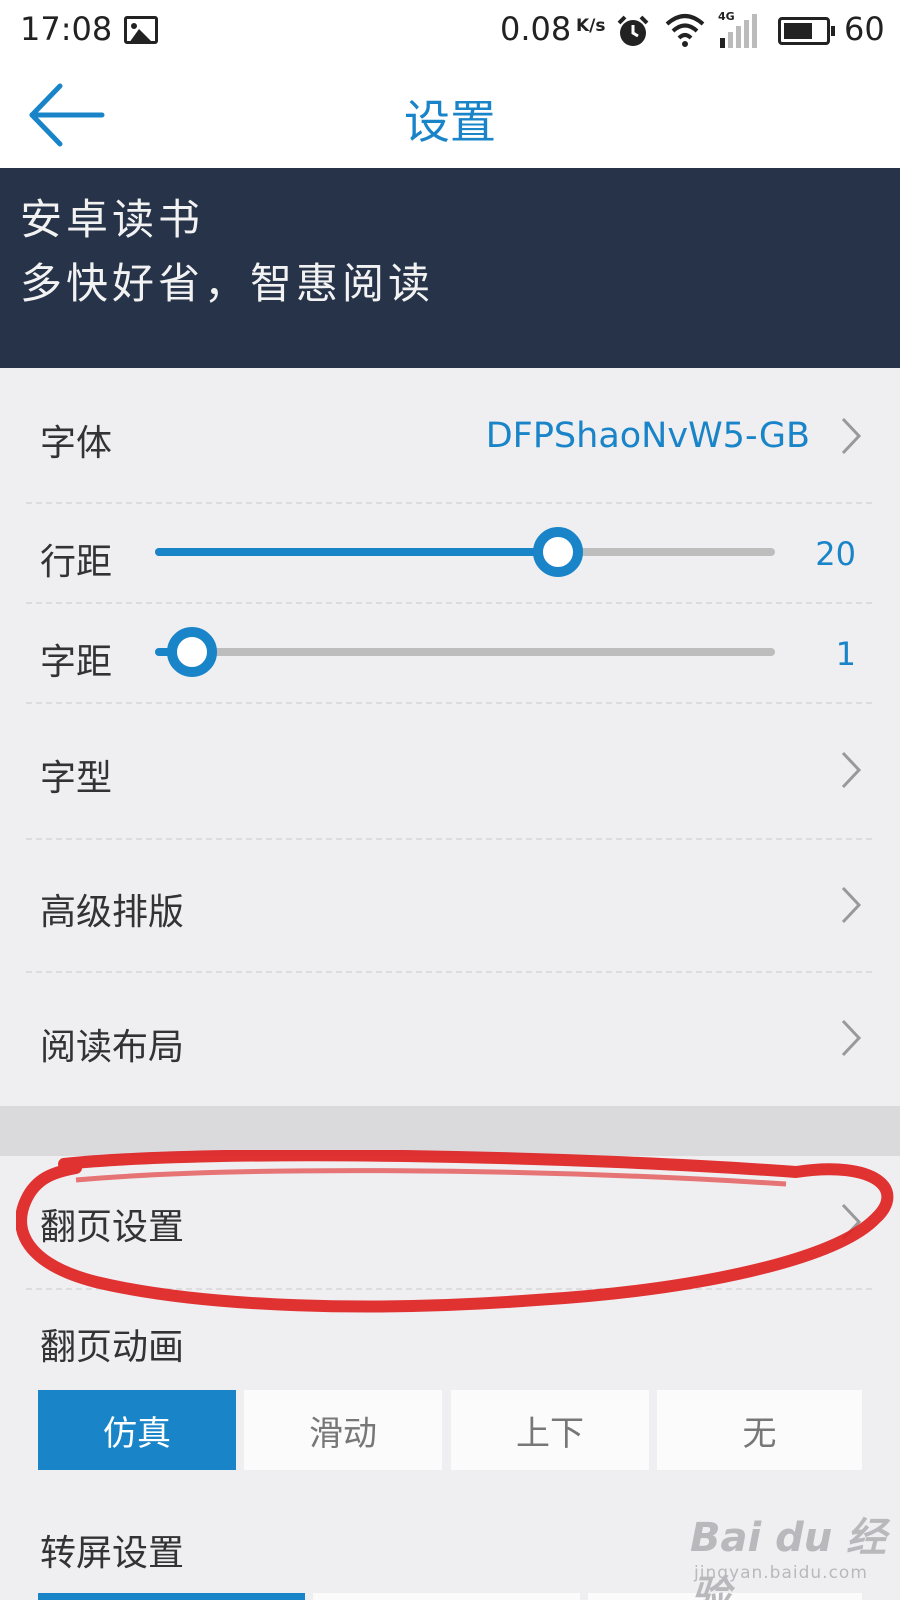 This screenshot has width=900, height=1600. Describe the element at coordinates (76, 662) in the screenshot. I see `setting-char-spacing-label: 字距` at that location.